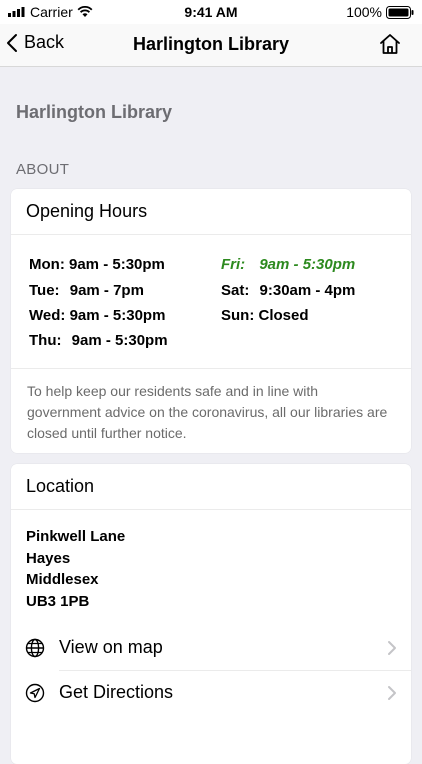  I want to click on battery-indicator: 100%, so click(380, 12).